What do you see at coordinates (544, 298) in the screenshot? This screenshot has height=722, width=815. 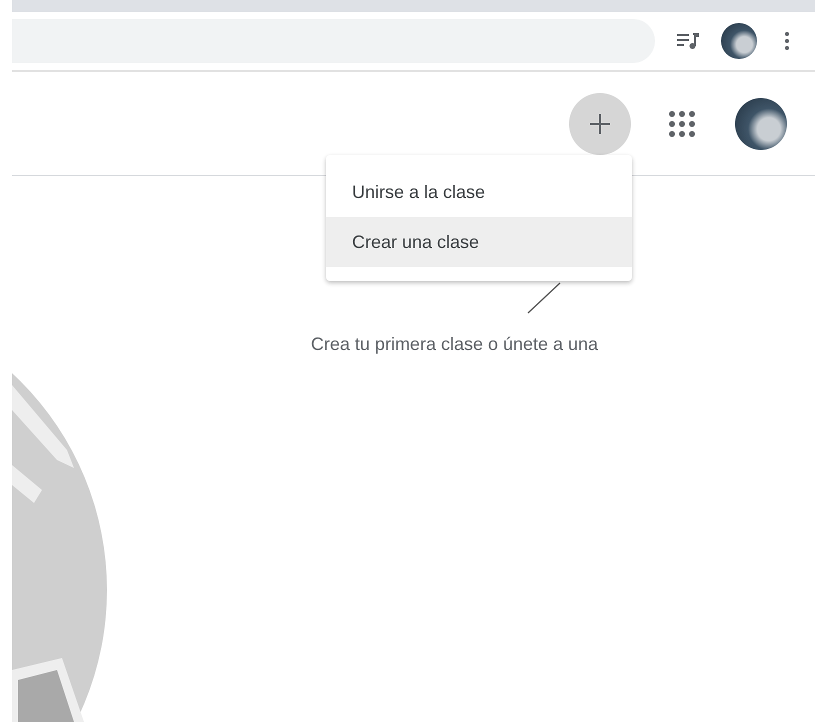 I see `pencil-stroke` at bounding box center [544, 298].